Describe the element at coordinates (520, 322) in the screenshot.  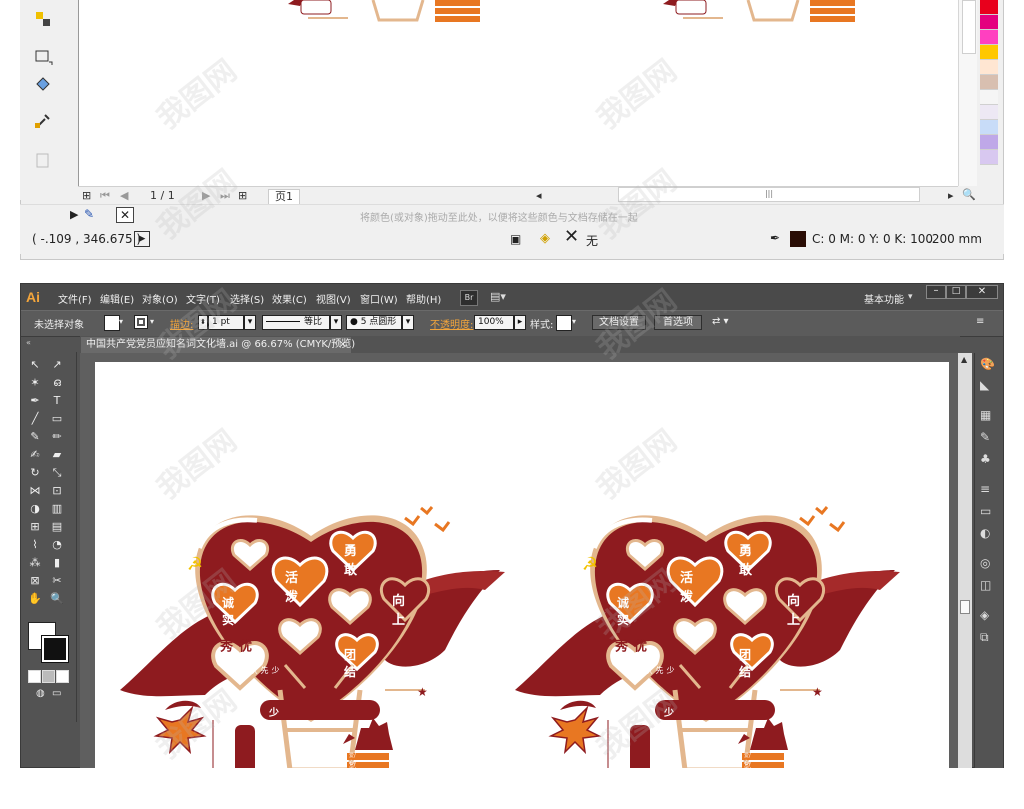
I see `opacity-dropdown-icon: ▸` at that location.